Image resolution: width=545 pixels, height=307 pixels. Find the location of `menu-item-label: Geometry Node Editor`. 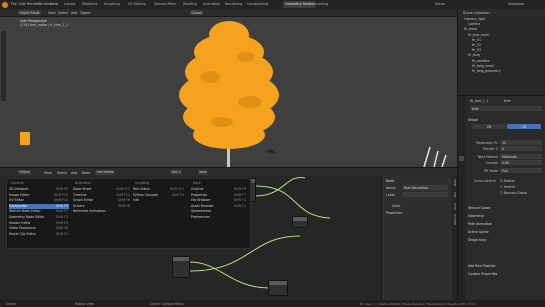

menu-item-label: Geometry Node Editor is located at coordinates (27, 217).